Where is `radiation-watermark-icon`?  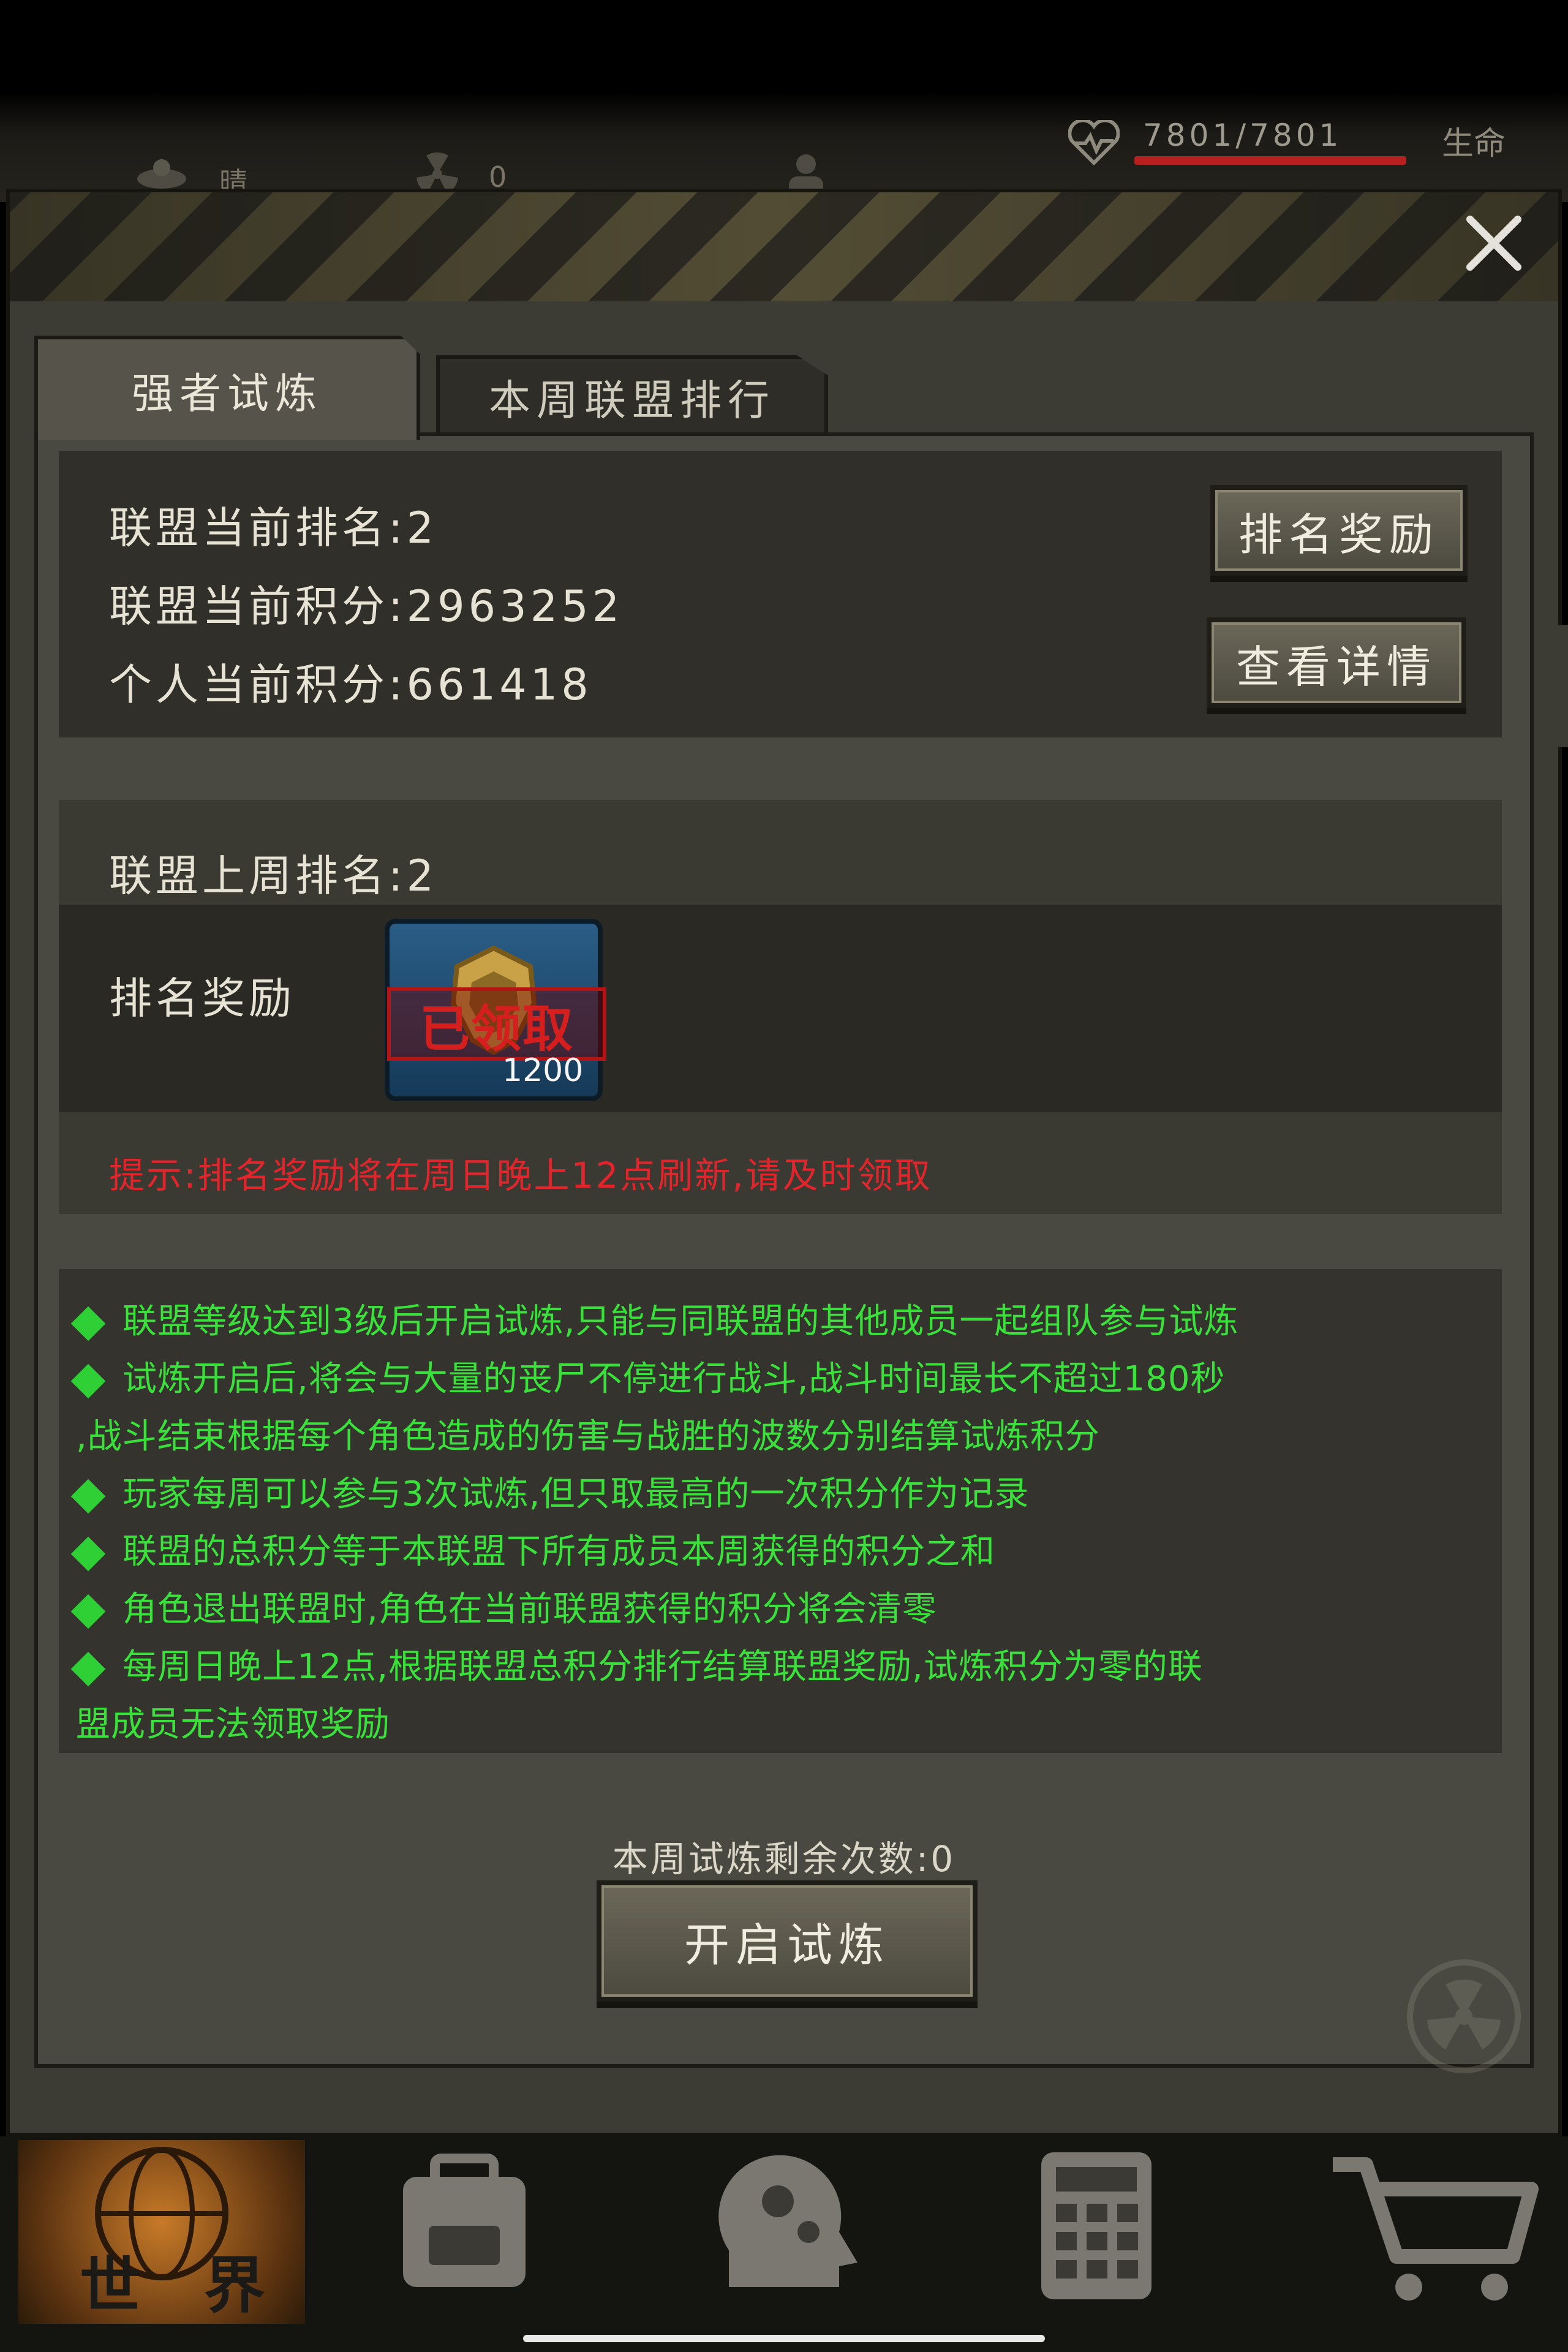
radiation-watermark-icon is located at coordinates (1464, 2016).